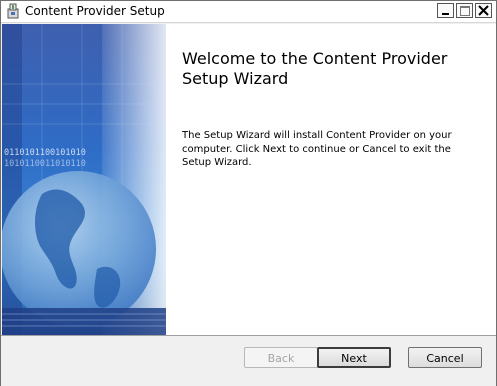  I want to click on binary-text-2: 1010110011010110, so click(45, 164).